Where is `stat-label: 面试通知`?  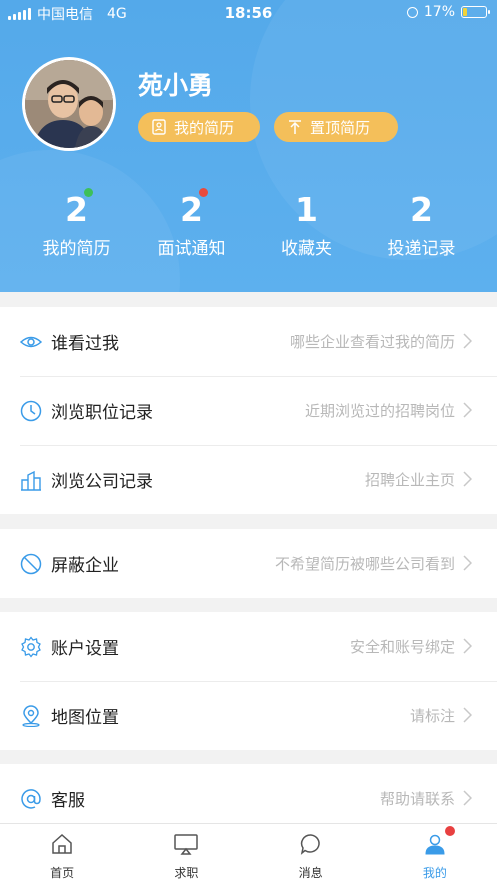
stat-label: 面试通知 is located at coordinates (191, 249).